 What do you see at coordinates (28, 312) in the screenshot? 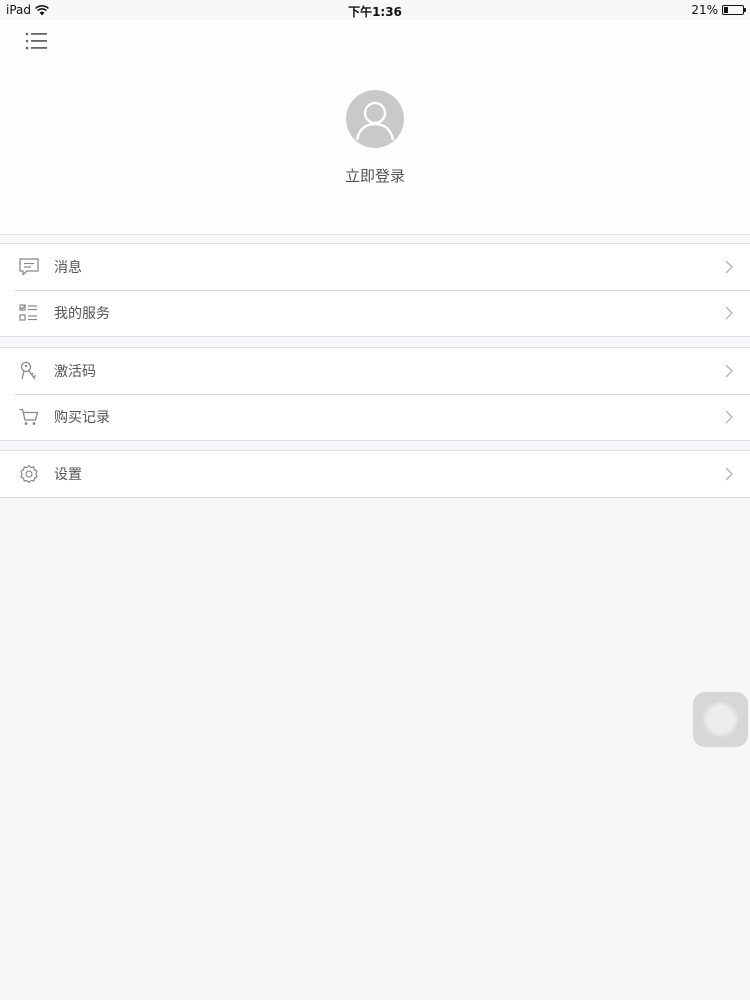
I see `service-list-icon` at bounding box center [28, 312].